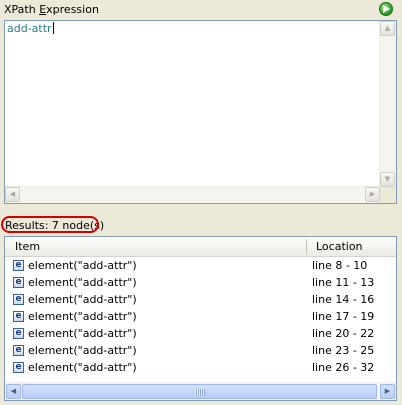 This screenshot has height=405, width=402. I want to click on scrollbar-thumb, so click(199, 391).